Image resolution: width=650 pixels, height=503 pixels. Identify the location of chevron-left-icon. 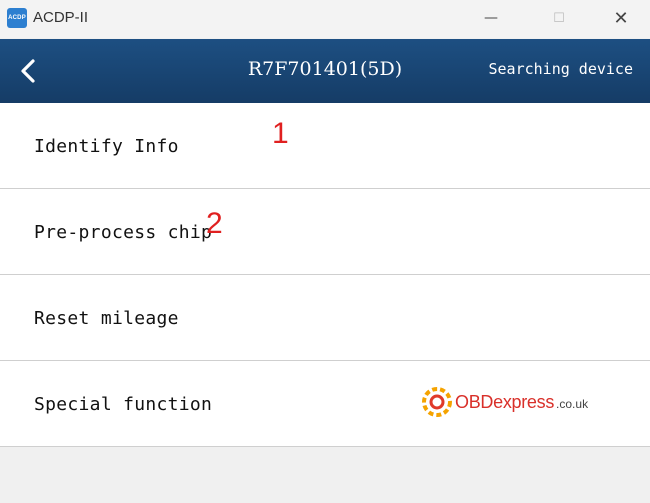
(28, 71).